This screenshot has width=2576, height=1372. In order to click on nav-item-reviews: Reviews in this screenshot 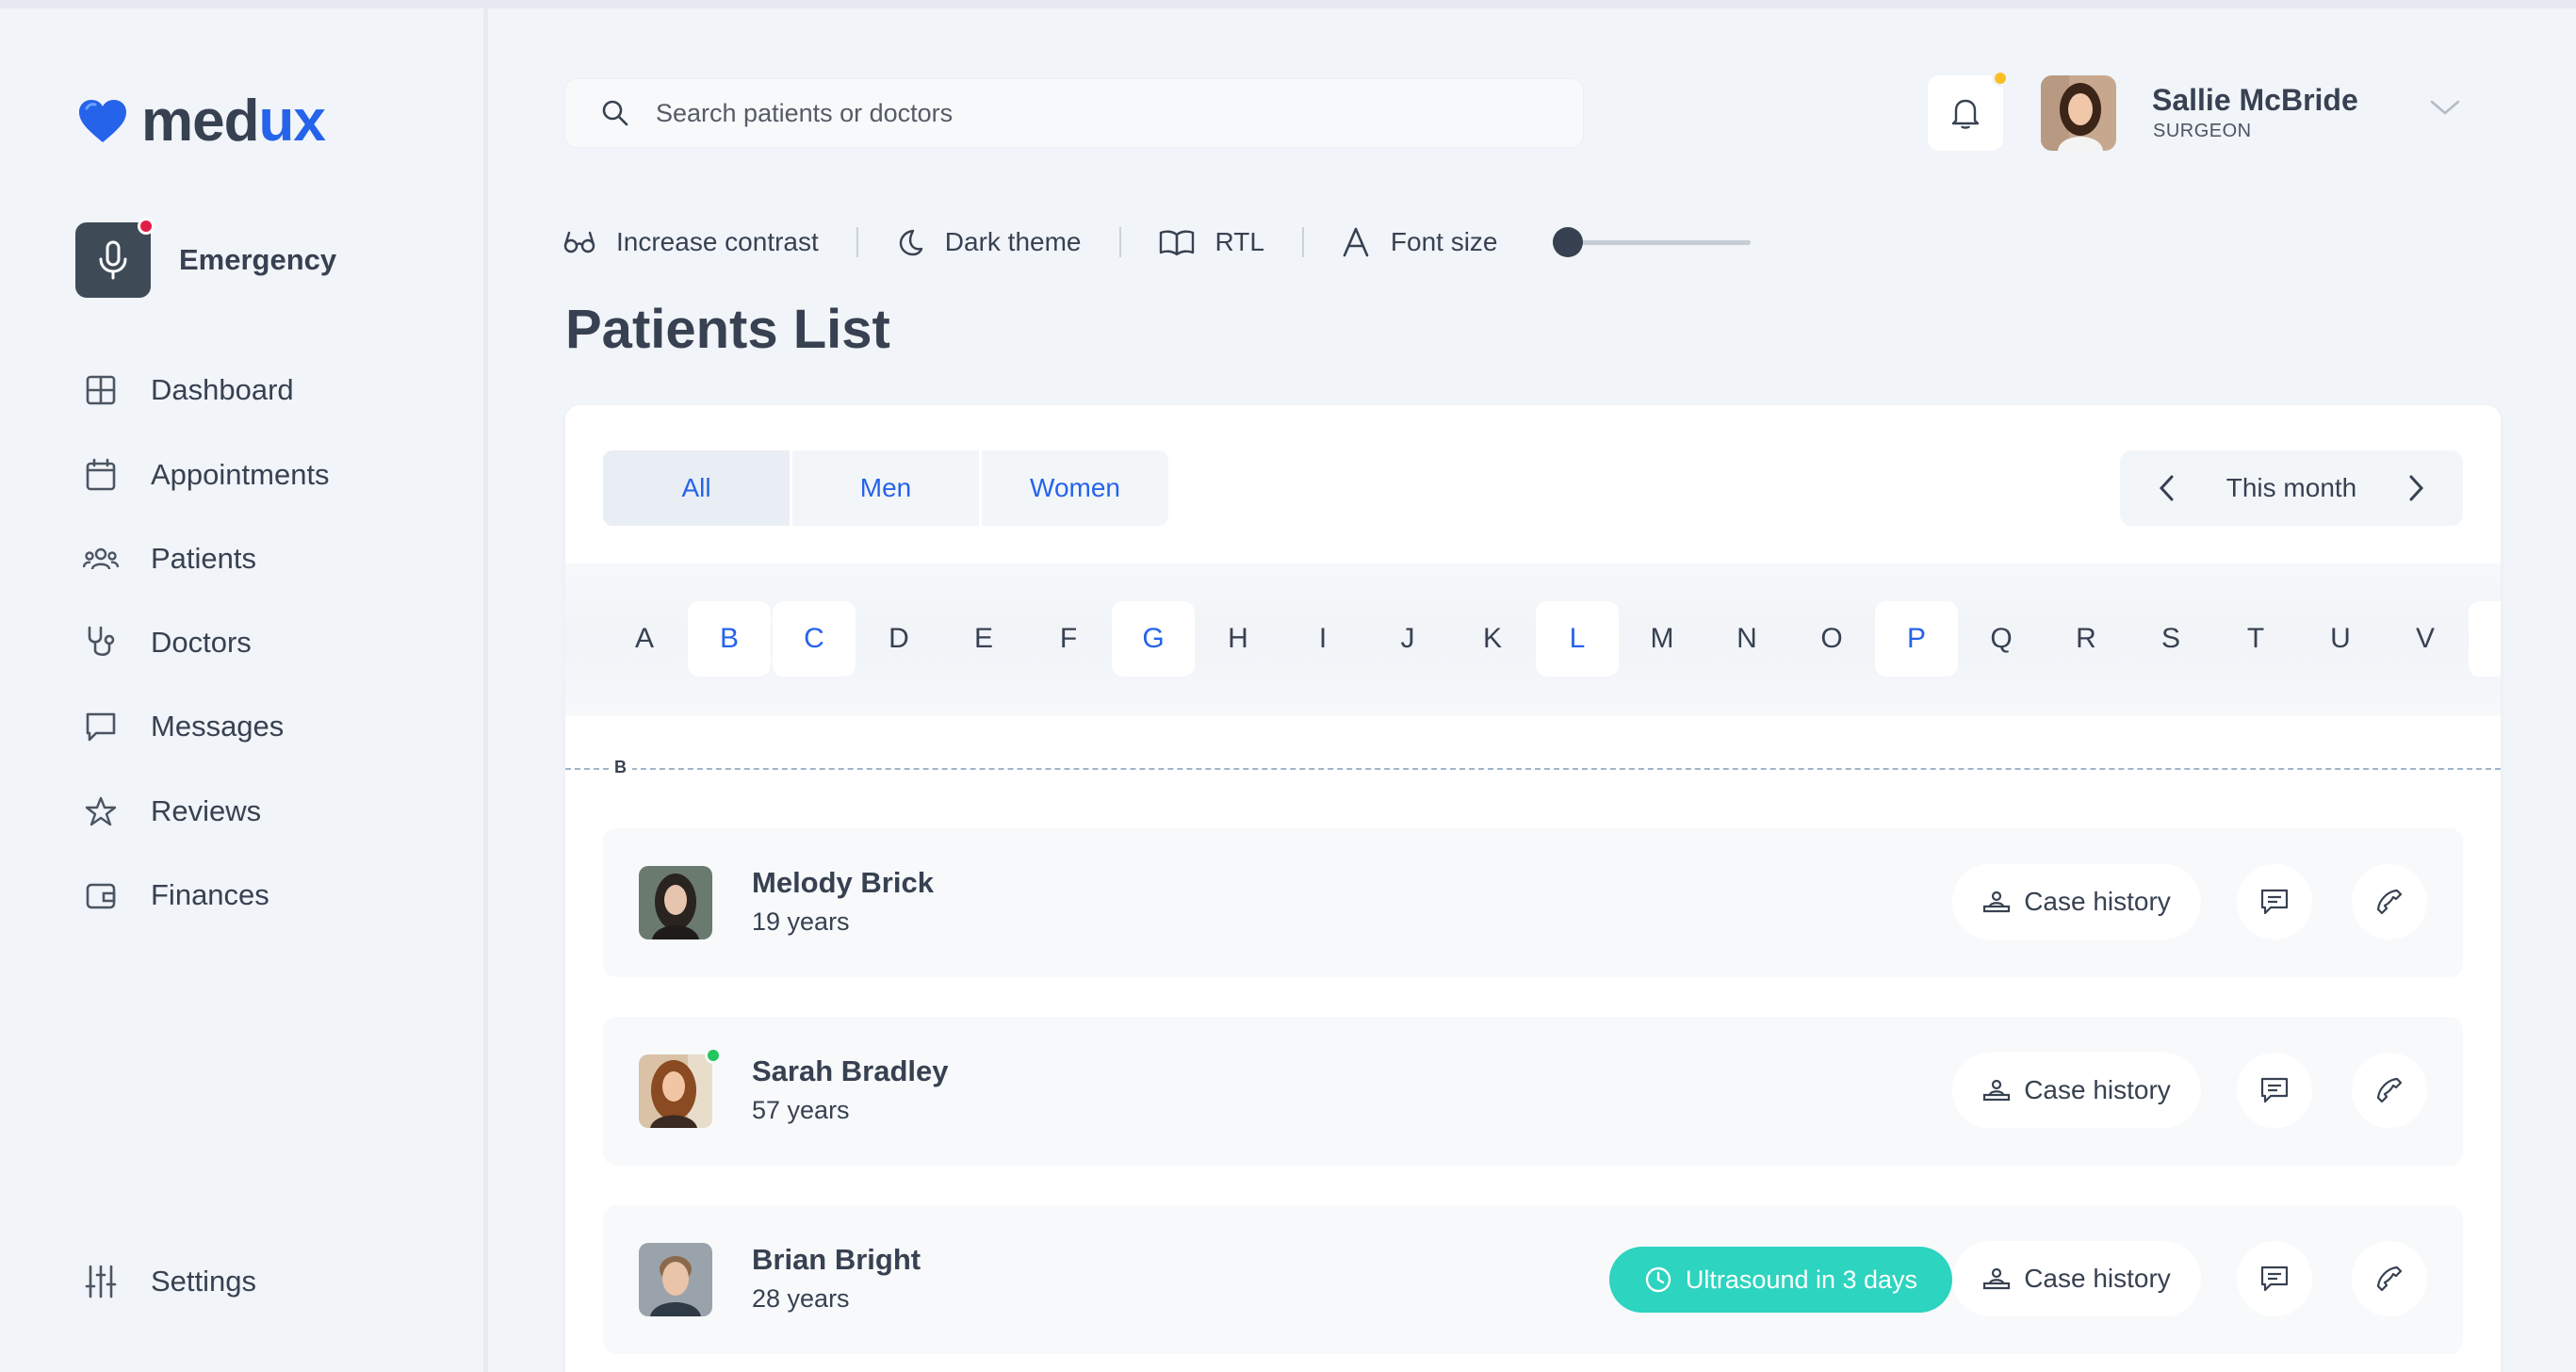, I will do `click(171, 811)`.